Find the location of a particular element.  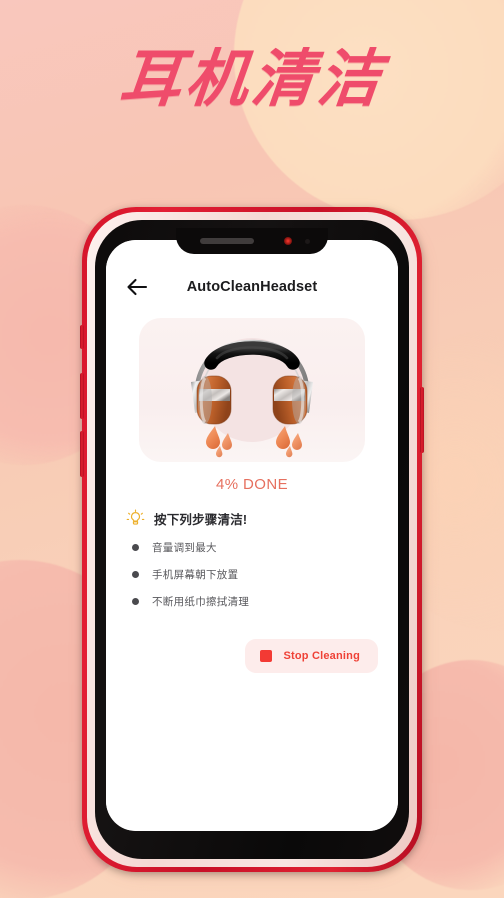

app-bar: AutoCleanHeadset is located at coordinates (252, 287).